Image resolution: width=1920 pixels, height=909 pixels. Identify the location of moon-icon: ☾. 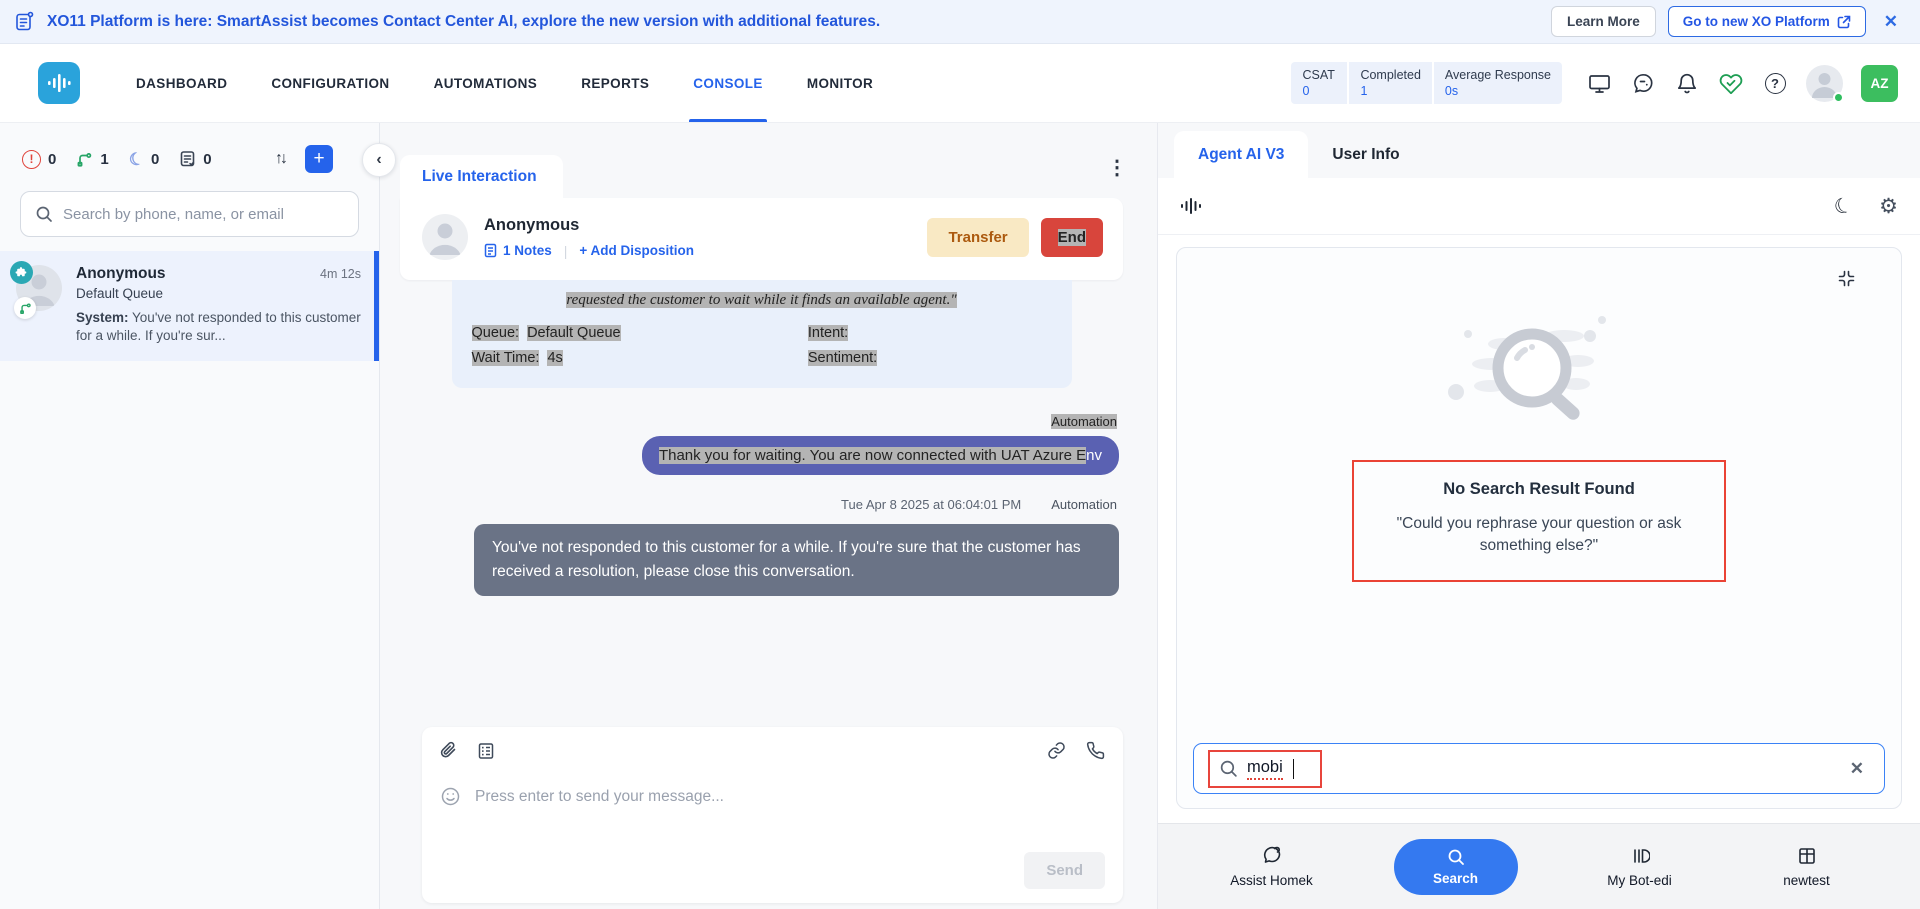
(136, 159).